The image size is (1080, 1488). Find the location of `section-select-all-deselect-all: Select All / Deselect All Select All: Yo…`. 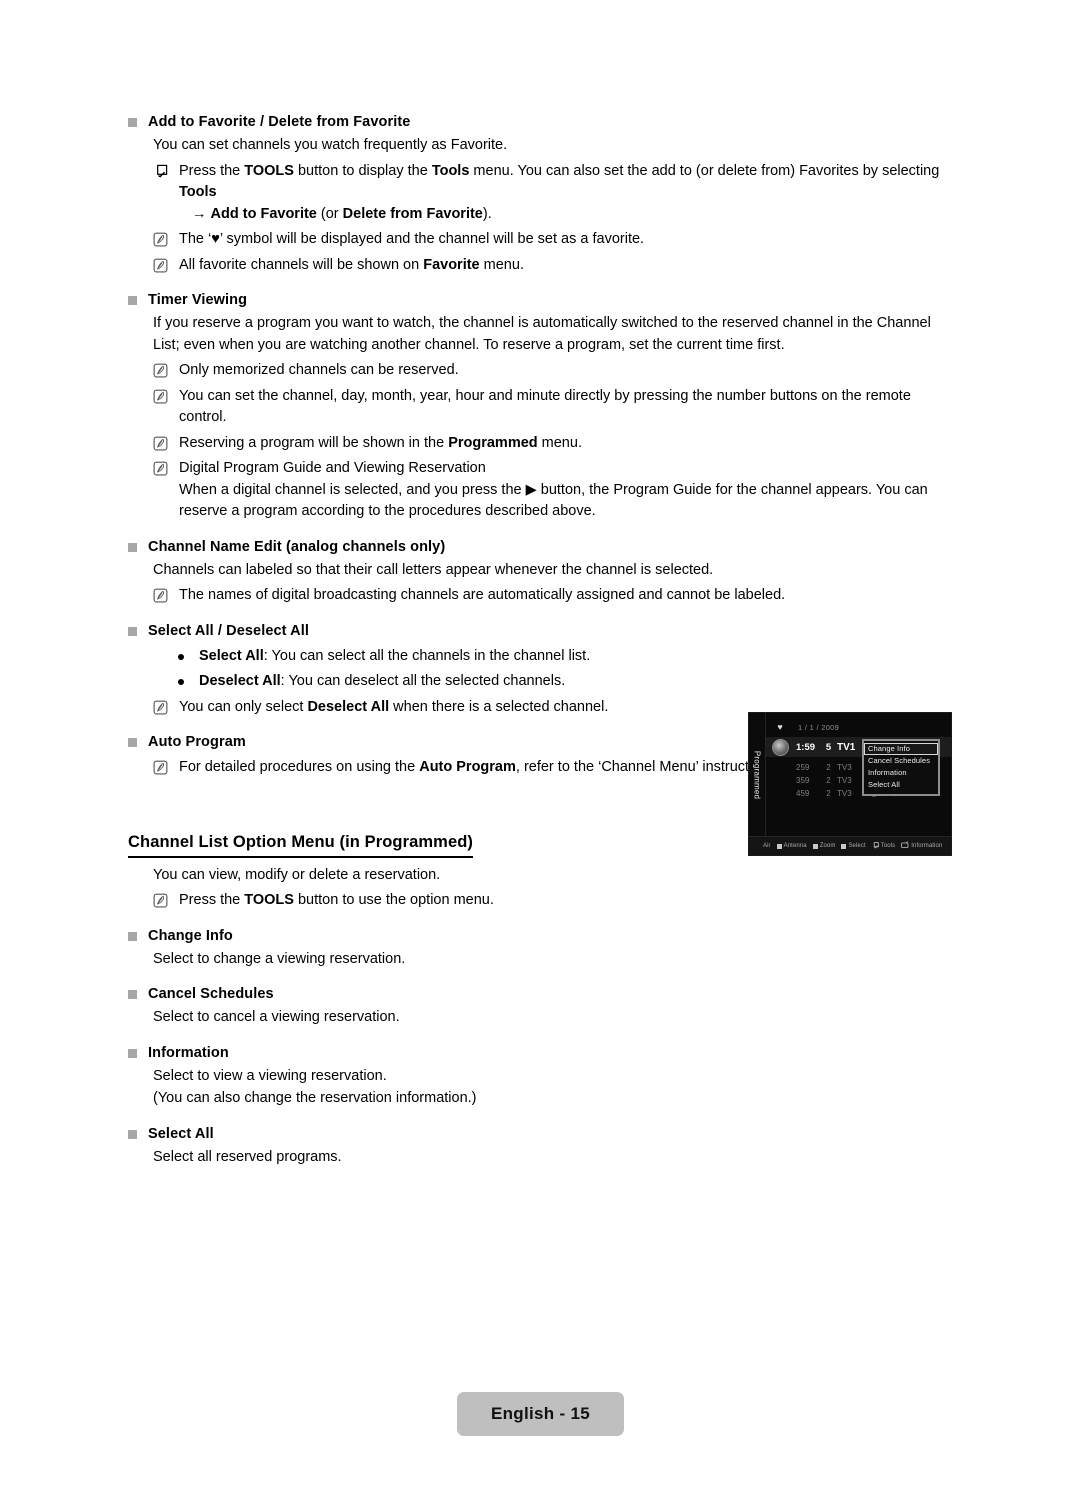

section-select-all-deselect-all: Select All / Deselect All Select All: Yo… is located at coordinates (544, 670).